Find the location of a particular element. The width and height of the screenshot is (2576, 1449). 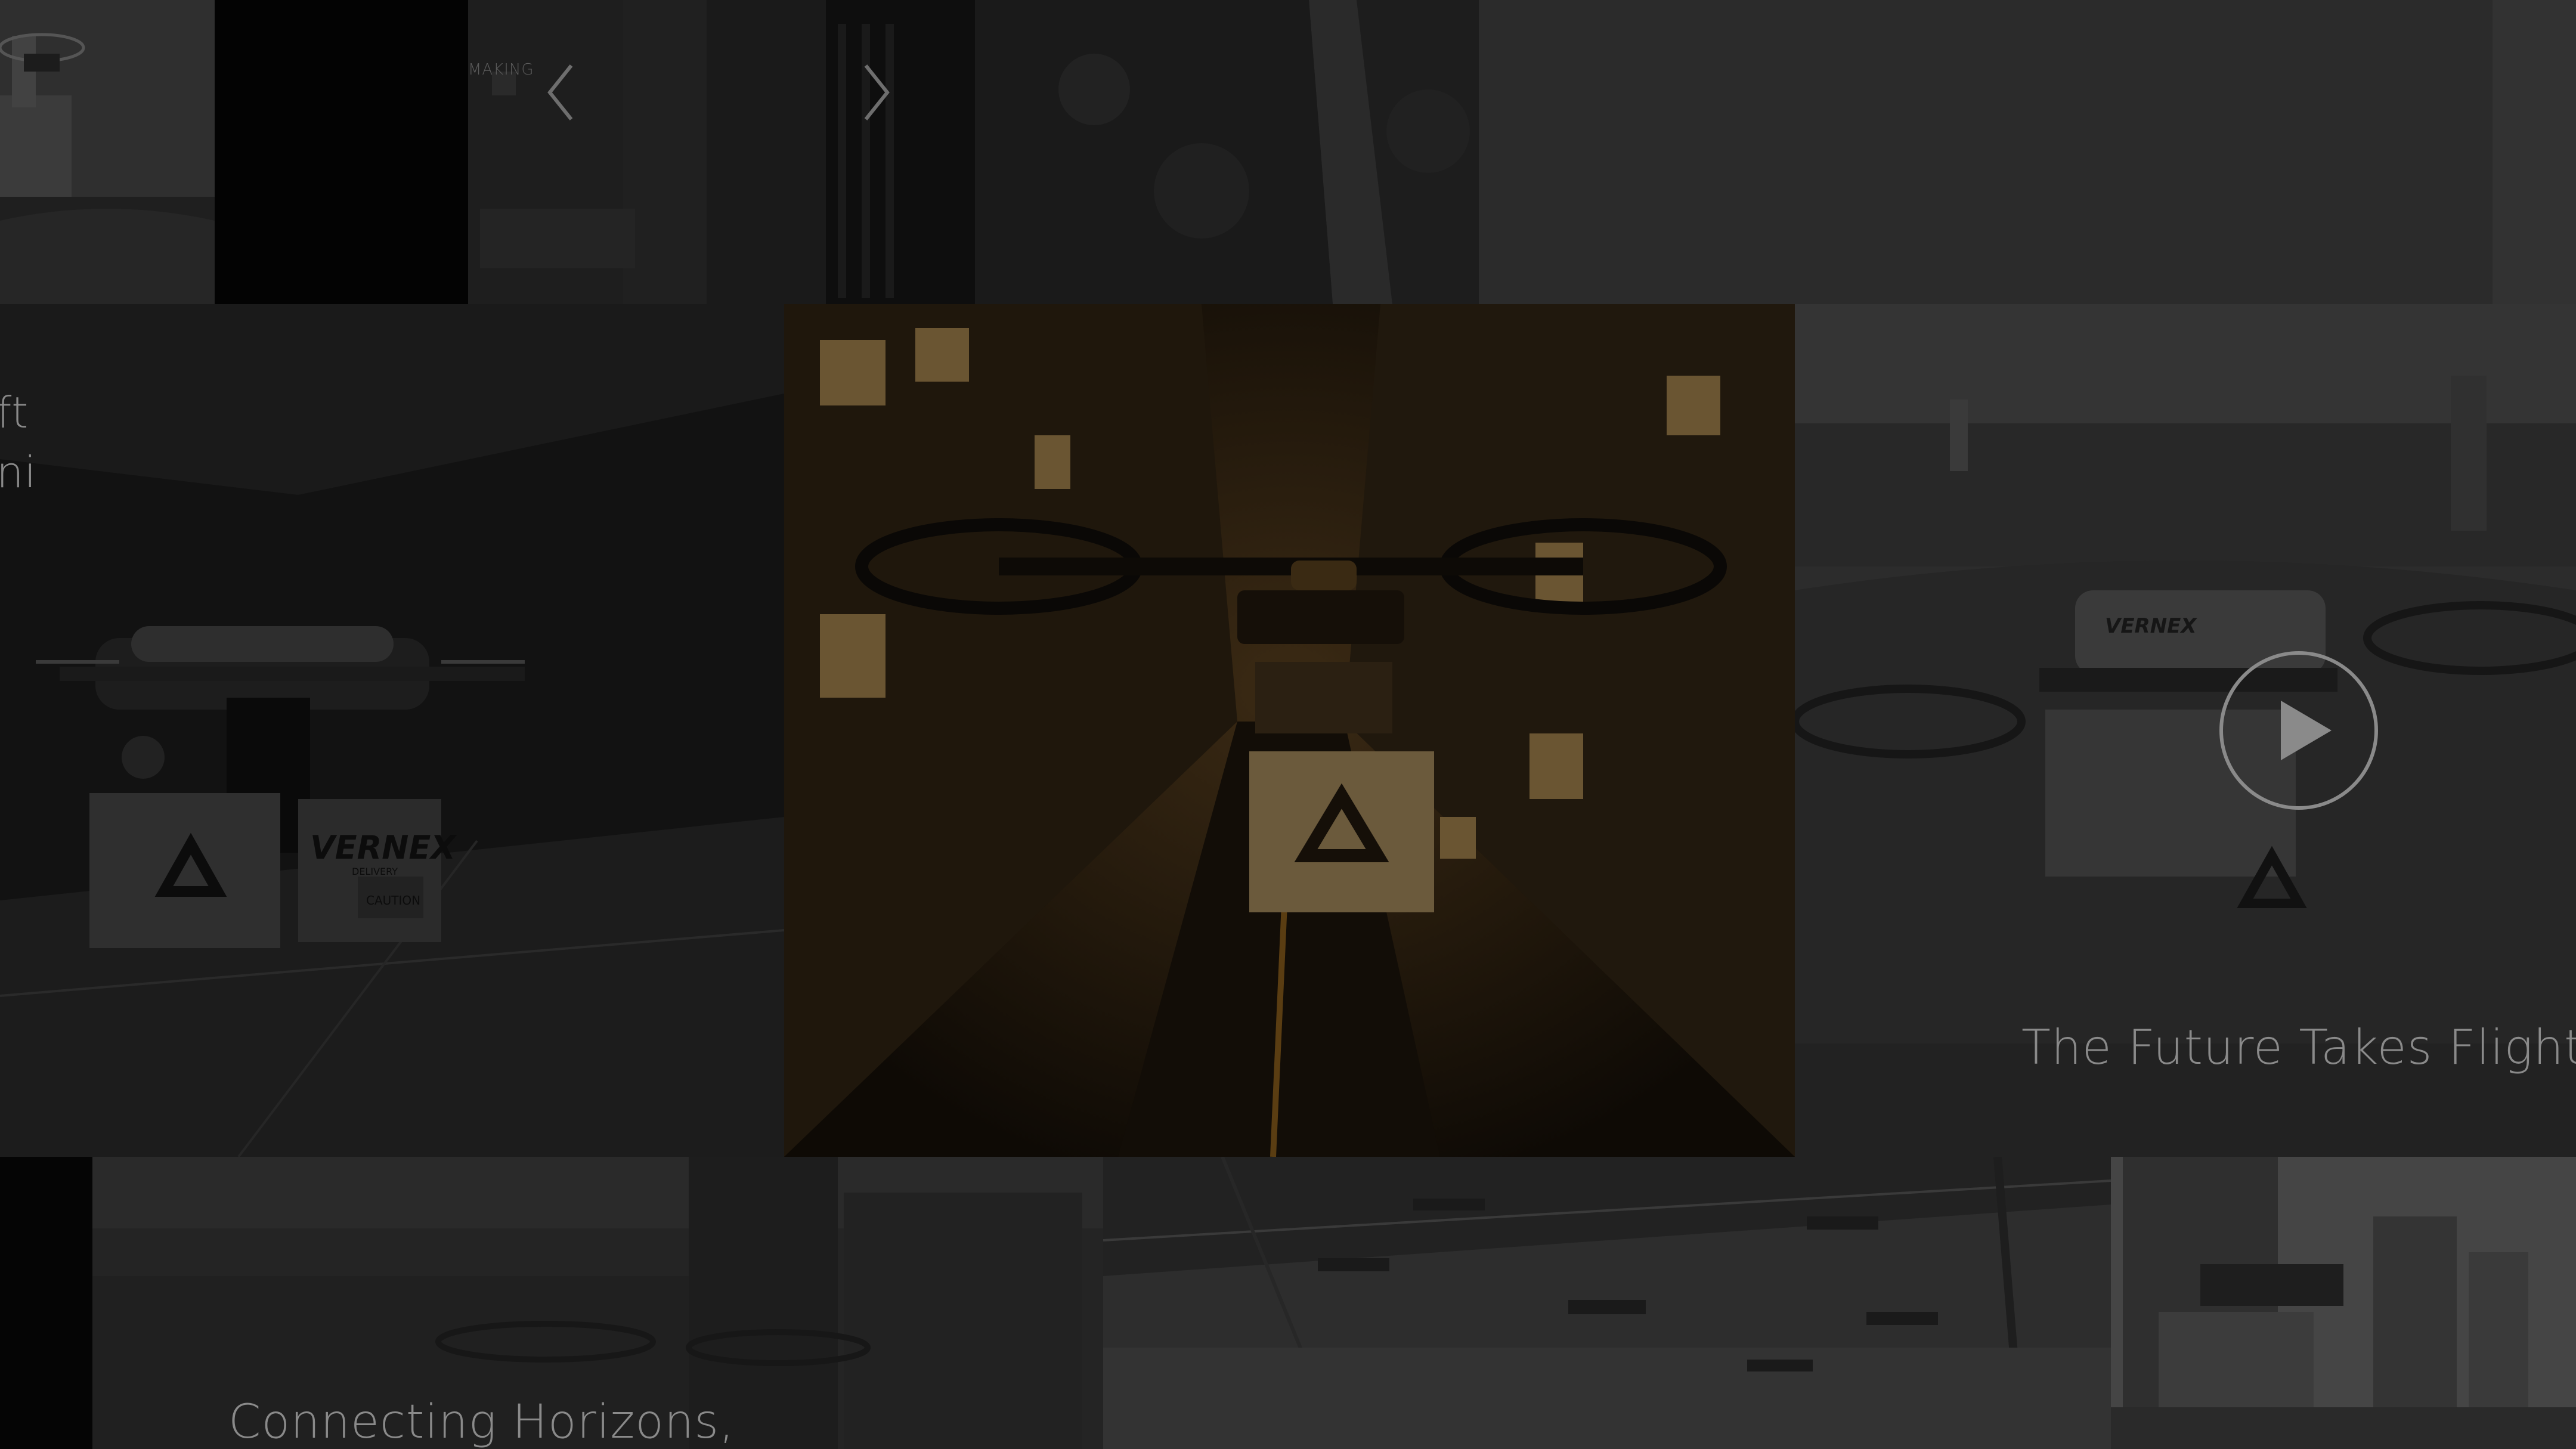

chevron-right-icon is located at coordinates (877, 92).